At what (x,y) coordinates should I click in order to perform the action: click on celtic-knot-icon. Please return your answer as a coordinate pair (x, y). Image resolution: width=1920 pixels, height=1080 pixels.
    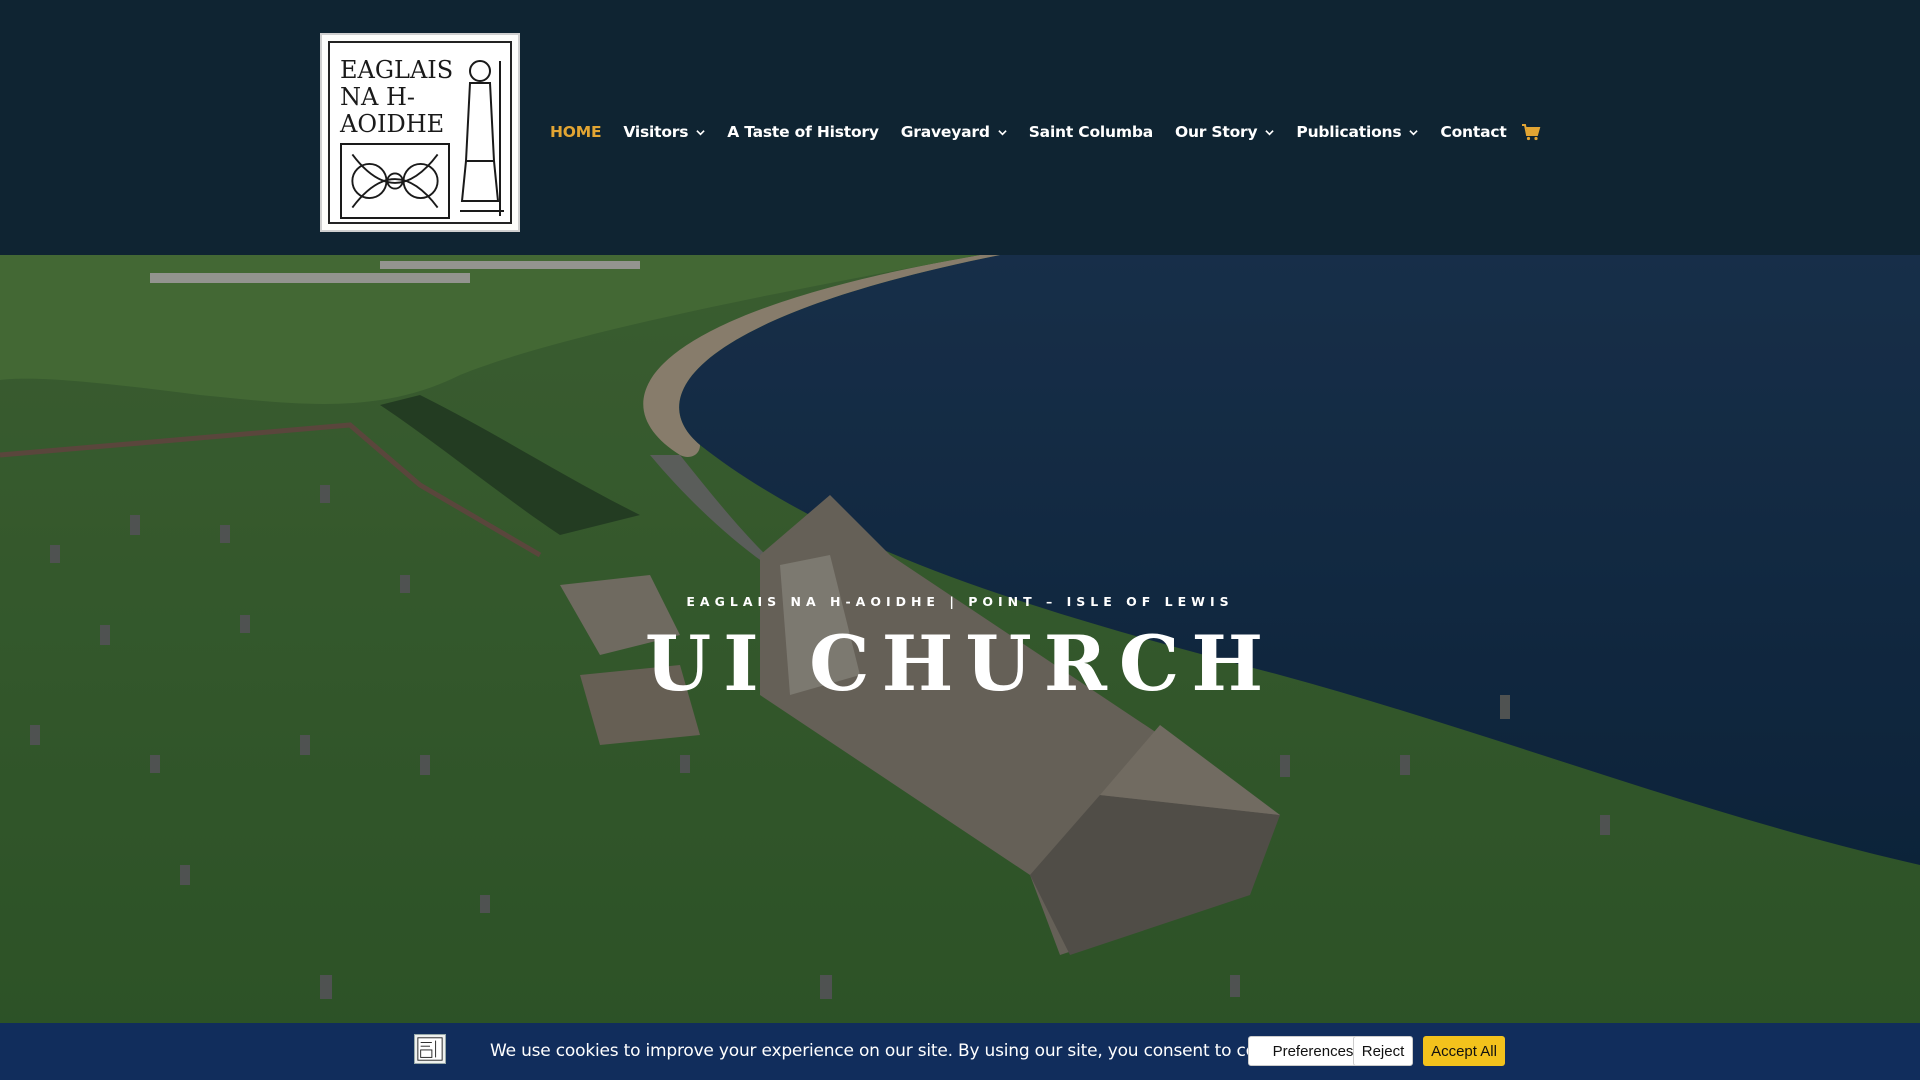
    Looking at the image, I should click on (395, 181).